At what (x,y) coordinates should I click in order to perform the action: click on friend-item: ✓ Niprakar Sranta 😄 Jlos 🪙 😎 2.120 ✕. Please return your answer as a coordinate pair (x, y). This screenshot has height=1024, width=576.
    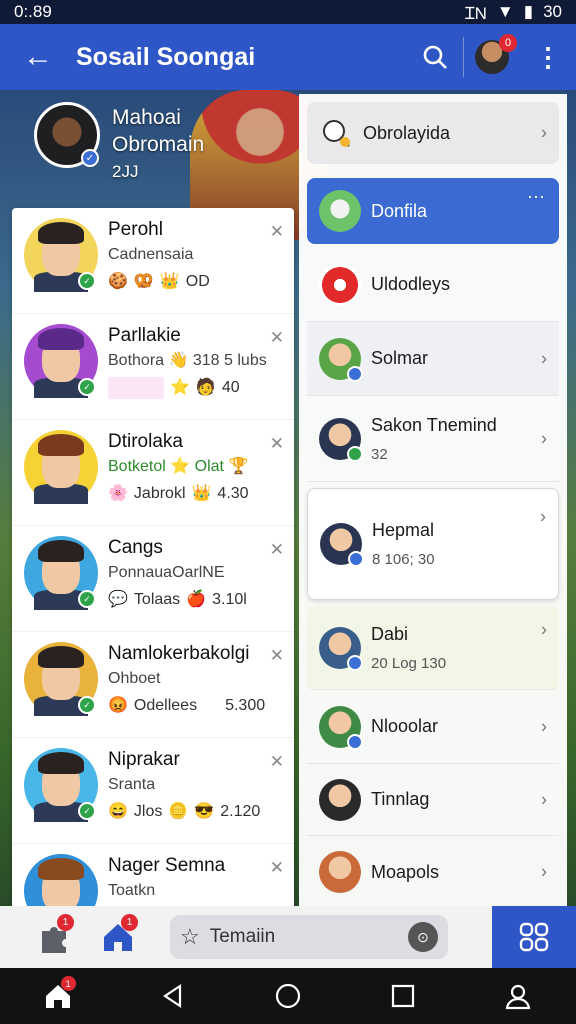
    Looking at the image, I should click on (153, 791).